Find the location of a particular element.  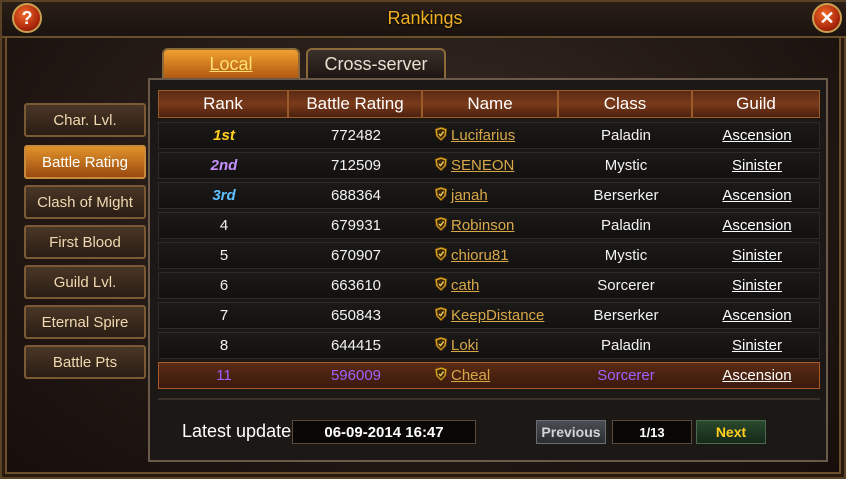

sidebar-item-clash-of-might: Clash of Might is located at coordinates (85, 202).